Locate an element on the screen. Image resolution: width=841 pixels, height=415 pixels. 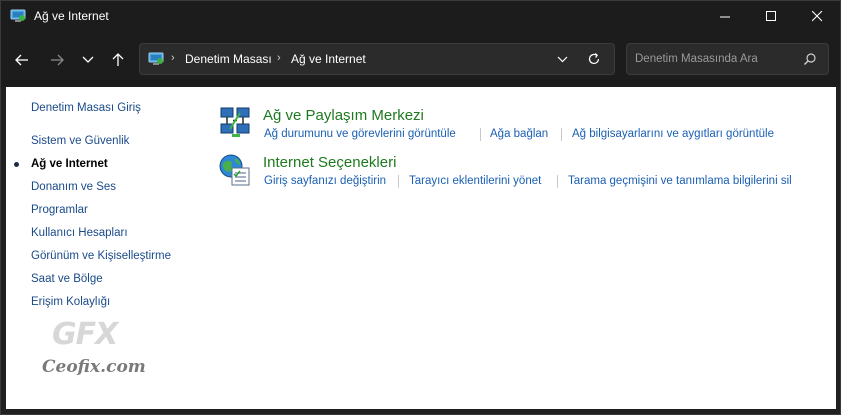
watermark-site: Ceofix.com is located at coordinates (94, 367).